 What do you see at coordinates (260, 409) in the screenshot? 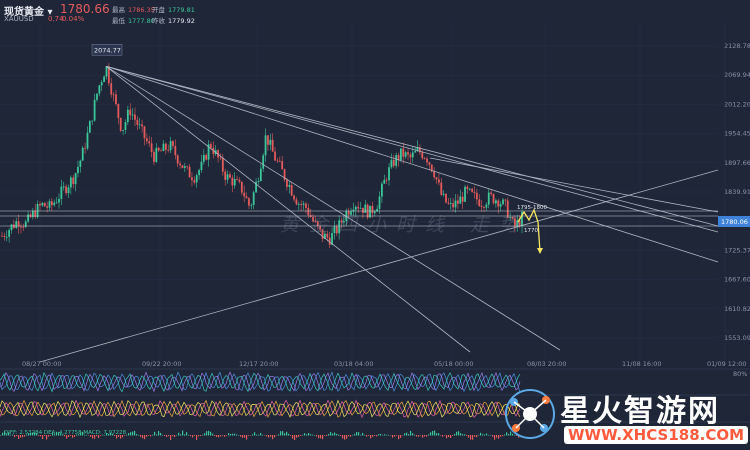
I see `stochastic-line` at bounding box center [260, 409].